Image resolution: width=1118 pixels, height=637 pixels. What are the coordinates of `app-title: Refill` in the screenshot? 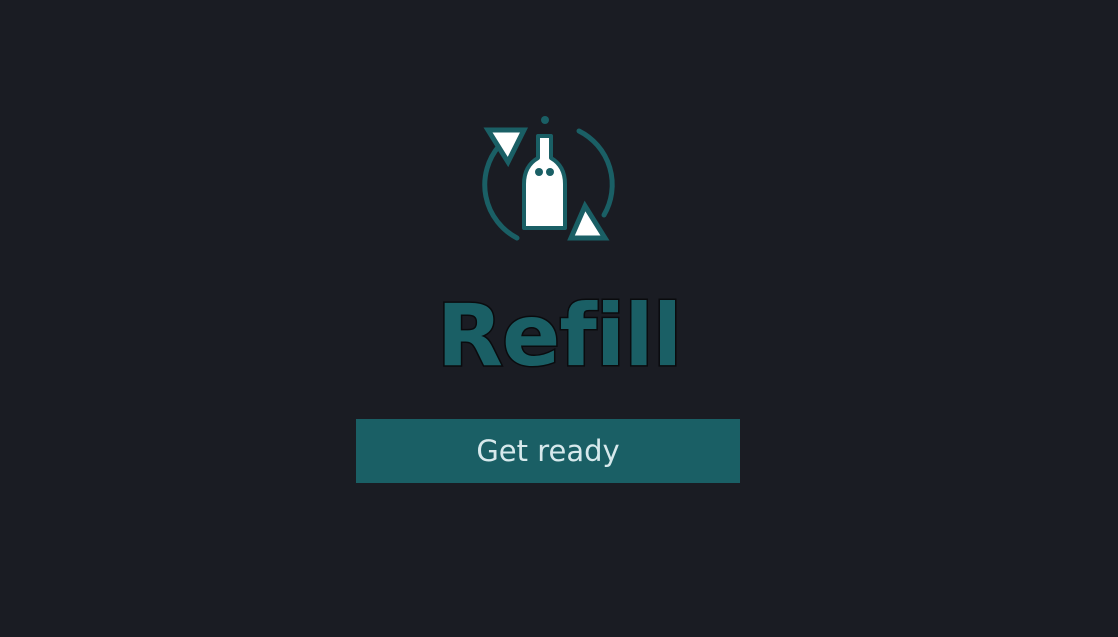 It's located at (559, 336).